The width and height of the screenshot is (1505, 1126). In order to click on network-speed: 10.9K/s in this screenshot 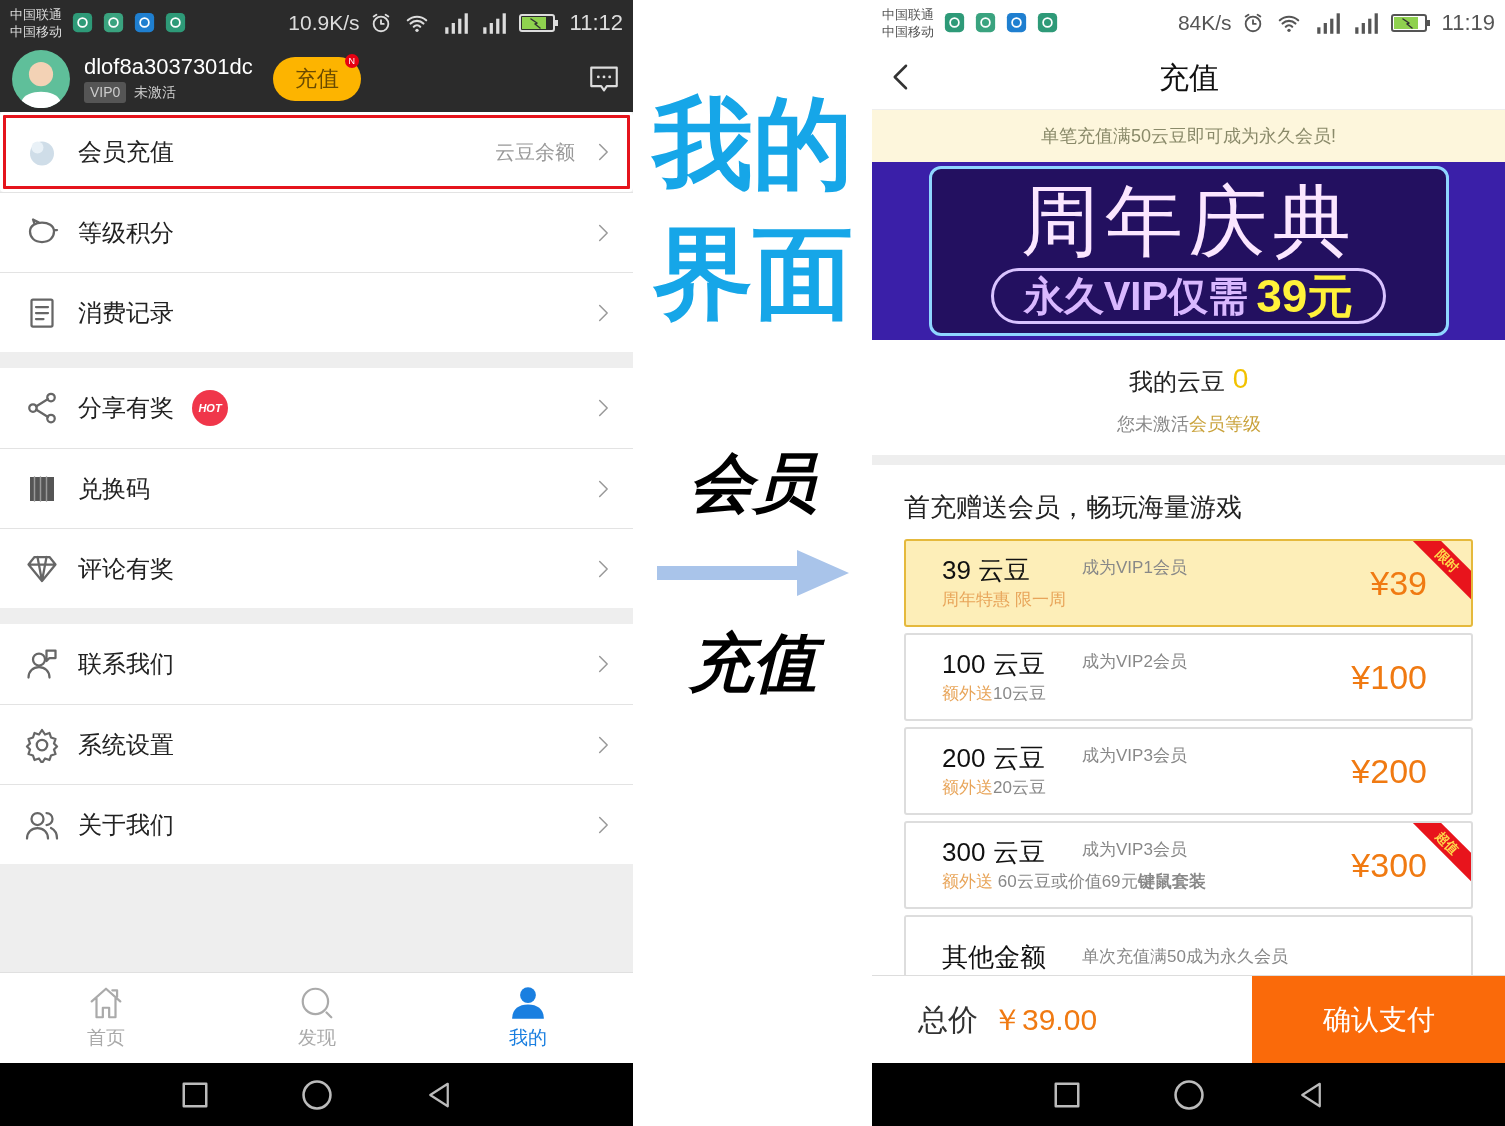, I will do `click(324, 22)`.